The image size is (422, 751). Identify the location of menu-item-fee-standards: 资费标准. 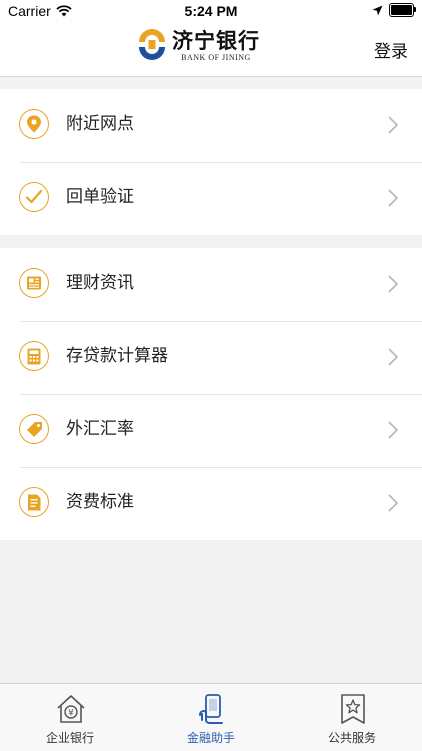
(211, 503).